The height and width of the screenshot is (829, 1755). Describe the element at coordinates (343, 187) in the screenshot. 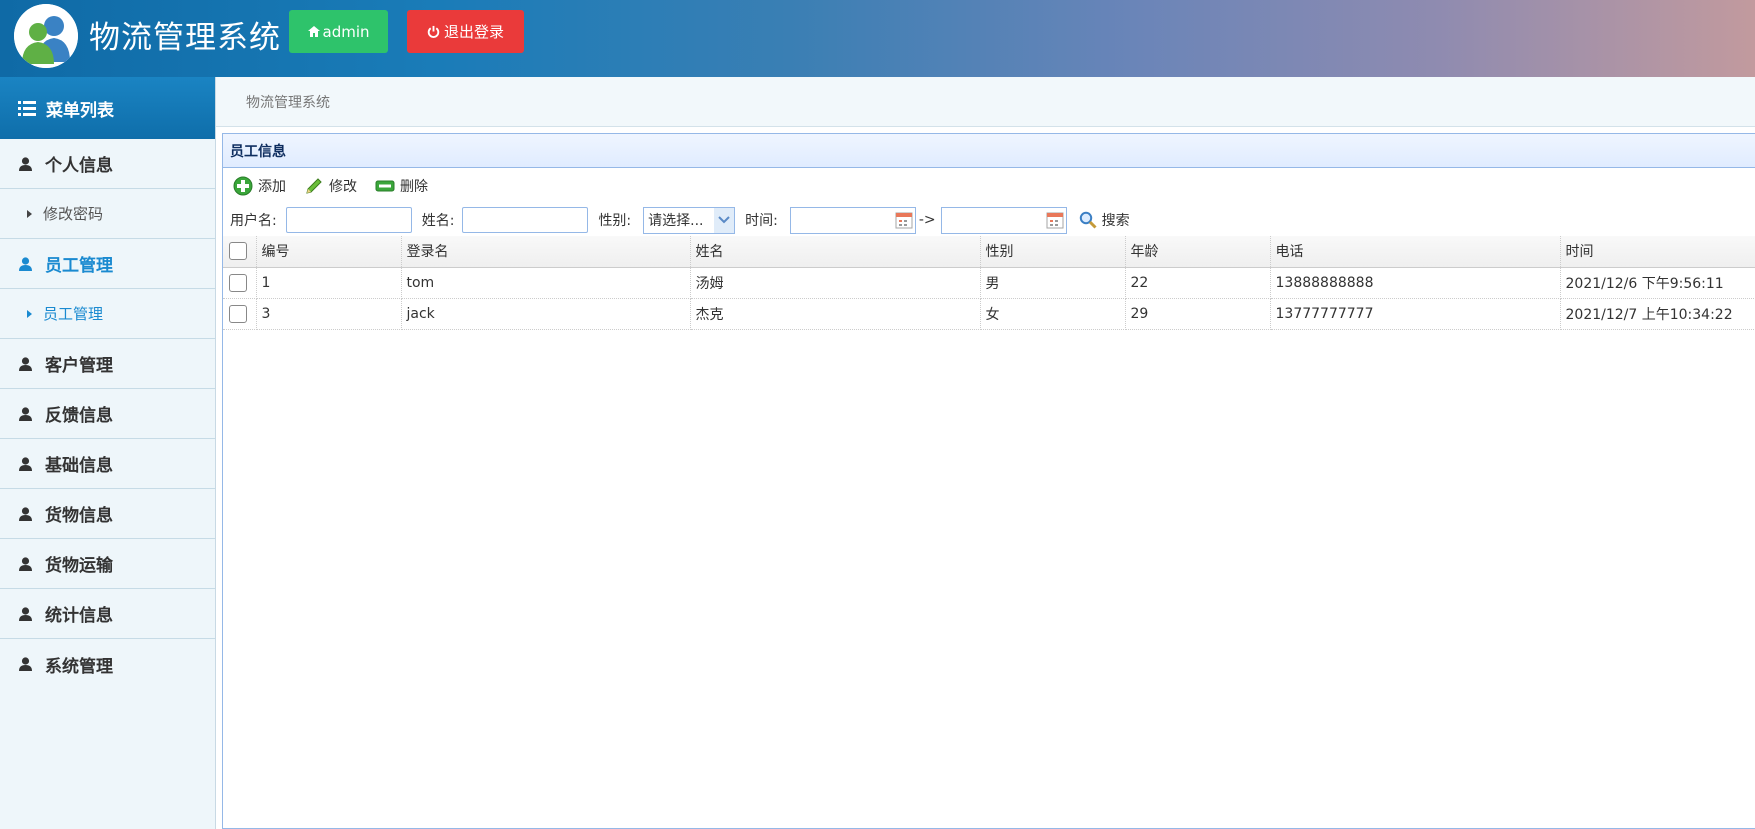

I see `edit-label: 修改` at that location.